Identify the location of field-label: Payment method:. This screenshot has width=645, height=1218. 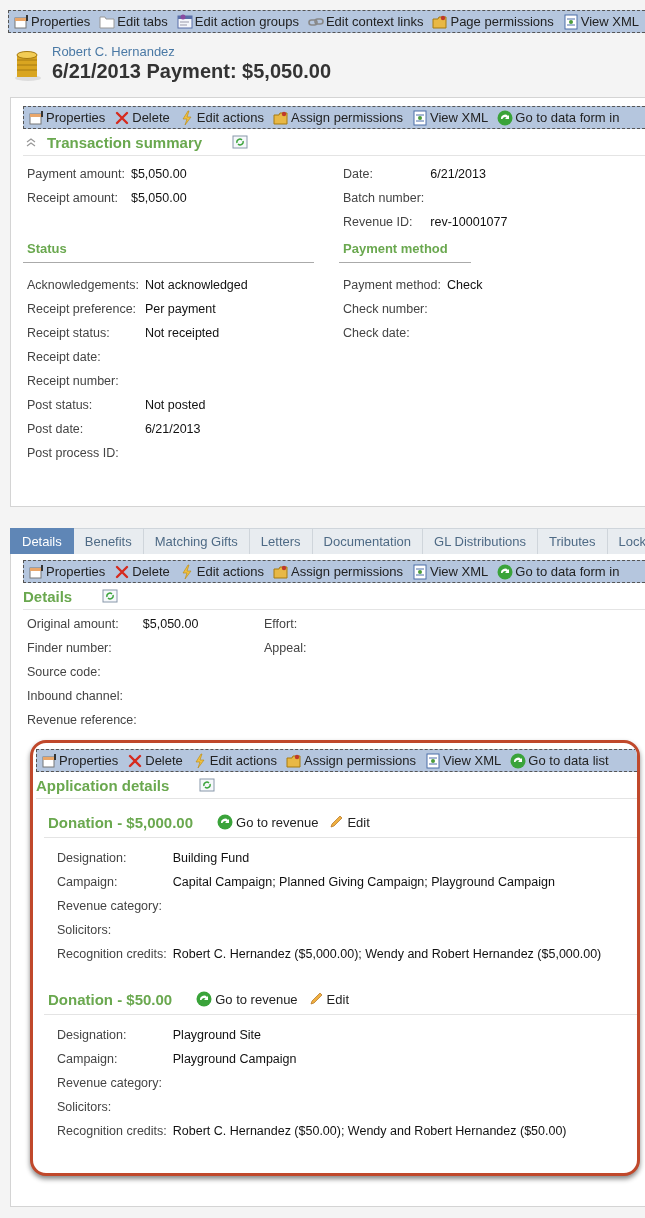
(392, 285).